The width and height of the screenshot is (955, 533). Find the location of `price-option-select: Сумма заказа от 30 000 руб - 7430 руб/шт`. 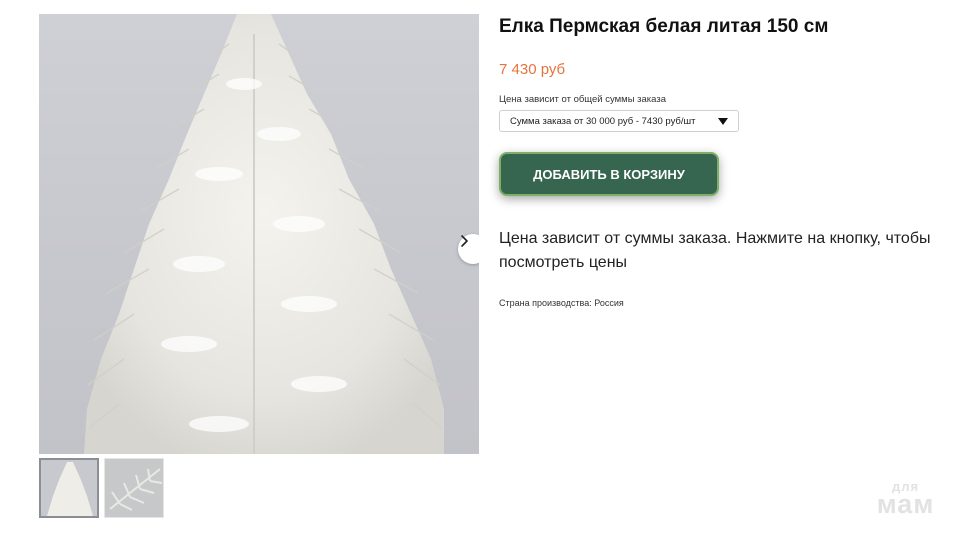

price-option-select: Сумма заказа от 30 000 руб - 7430 руб/шт is located at coordinates (619, 121).